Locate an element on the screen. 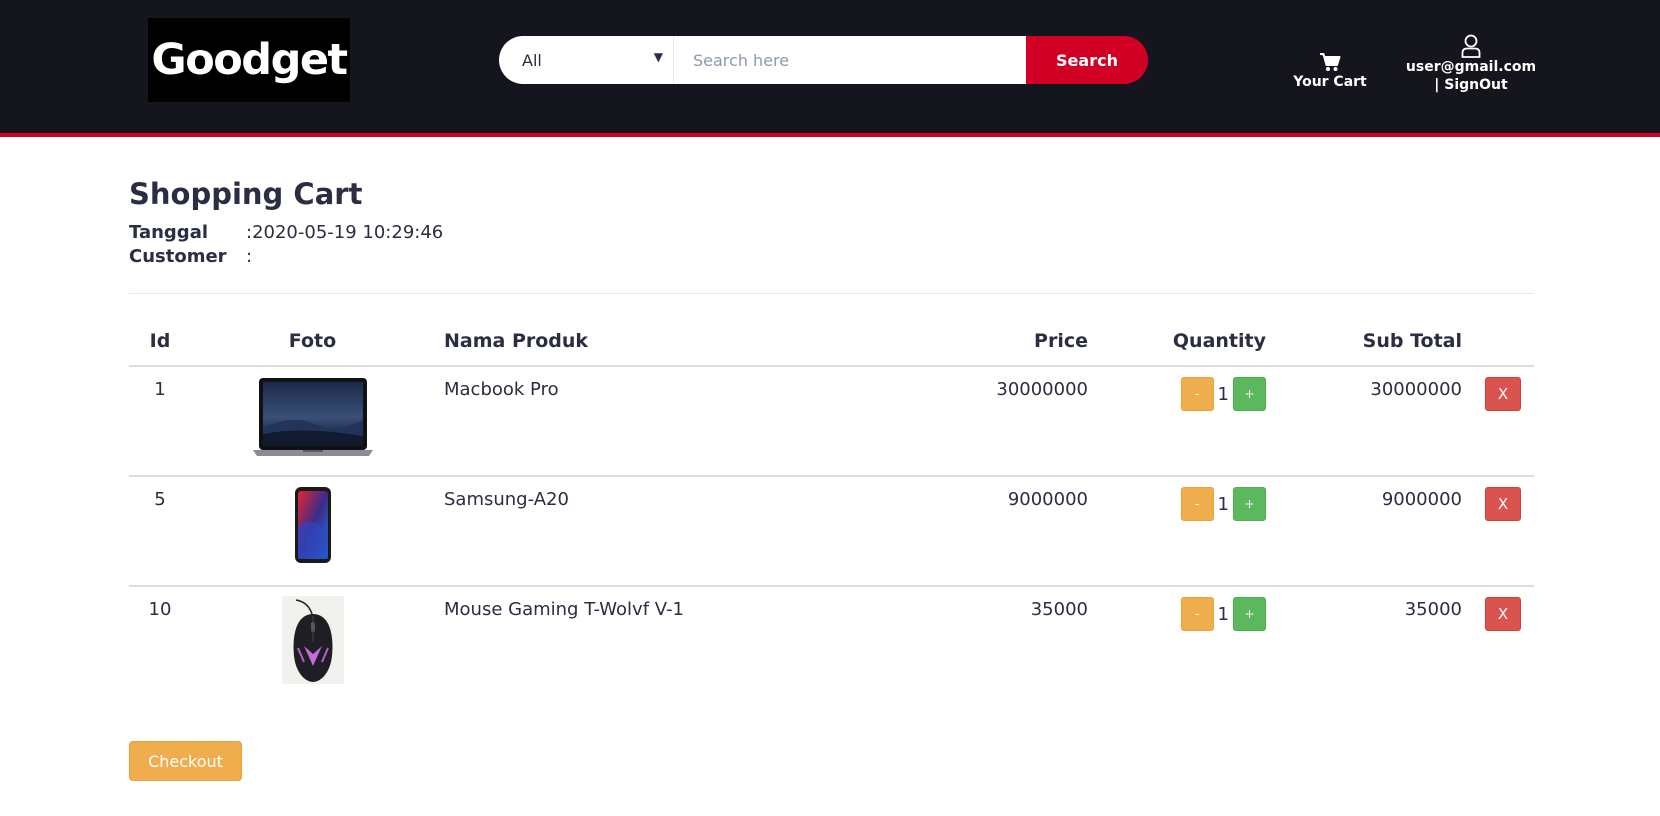  cart-meta: Tanggal :2020-05-19 10:29:46 Customer : is located at coordinates (286, 245).